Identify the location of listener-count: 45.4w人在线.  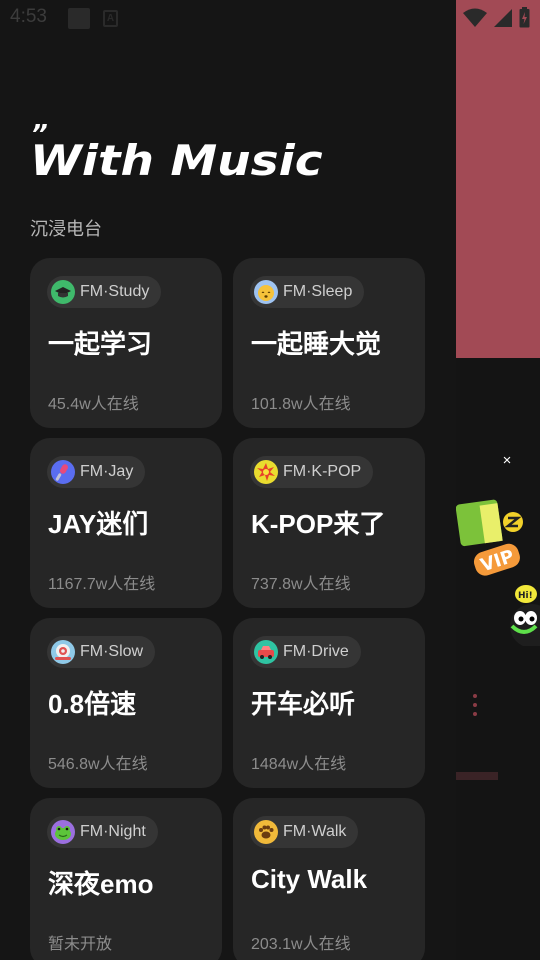
(93, 404).